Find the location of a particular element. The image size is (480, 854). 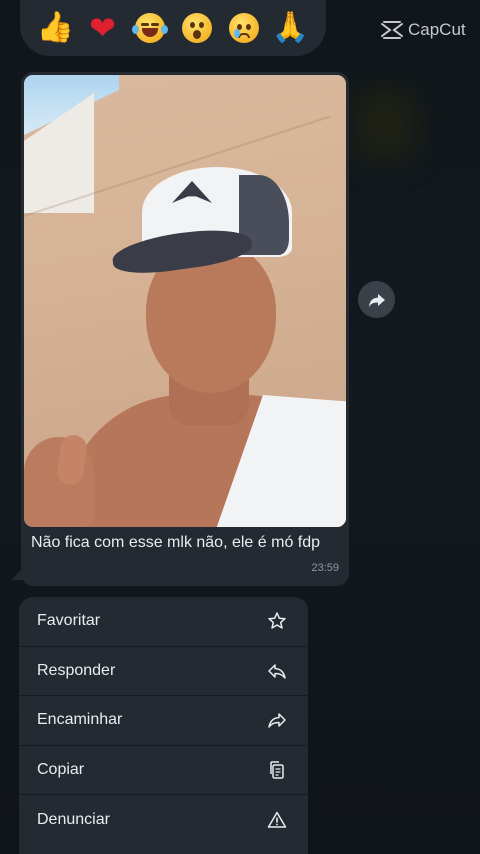

background-blur is located at coordinates (385, 125).